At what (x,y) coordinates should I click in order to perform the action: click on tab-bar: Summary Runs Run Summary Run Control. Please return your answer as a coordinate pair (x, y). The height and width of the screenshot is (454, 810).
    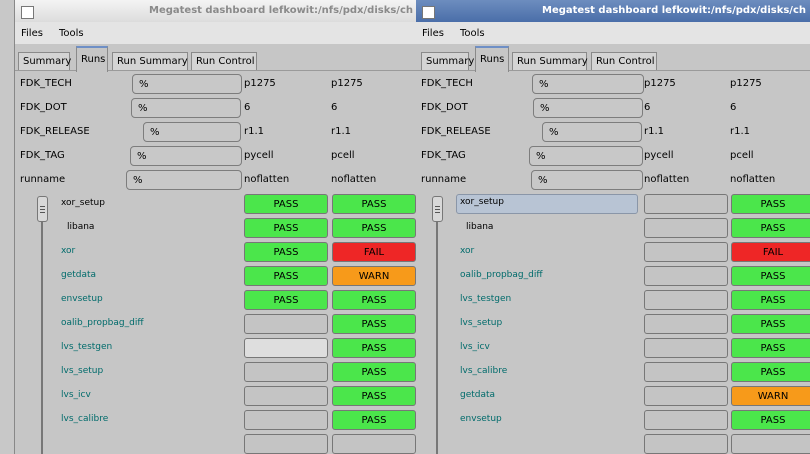
    Looking at the image, I should click on (216, 58).